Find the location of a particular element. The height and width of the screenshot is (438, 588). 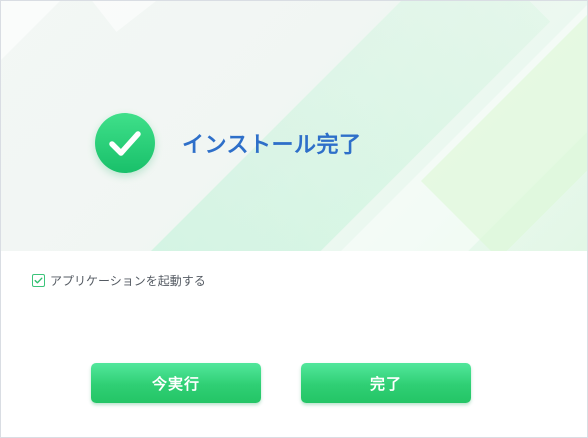

launch-app-option: アプリケーションを起動する is located at coordinates (119, 280).